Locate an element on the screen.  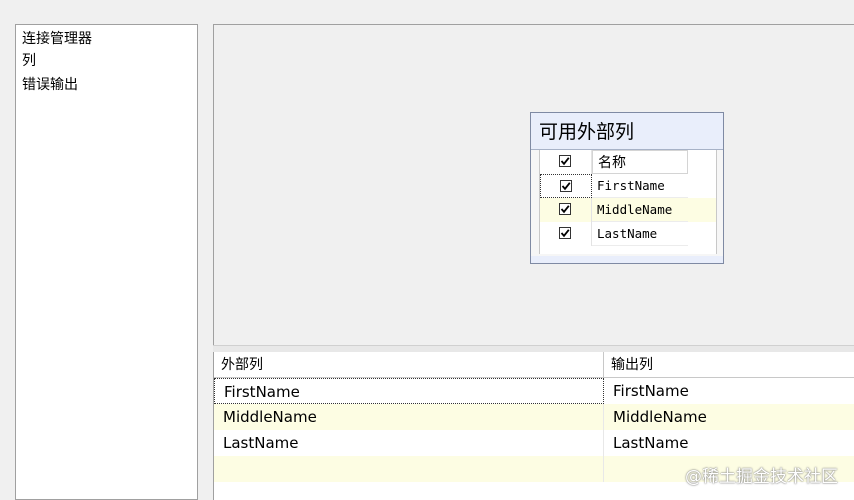
table-row: FirstName FirstName is located at coordinates (534, 391).